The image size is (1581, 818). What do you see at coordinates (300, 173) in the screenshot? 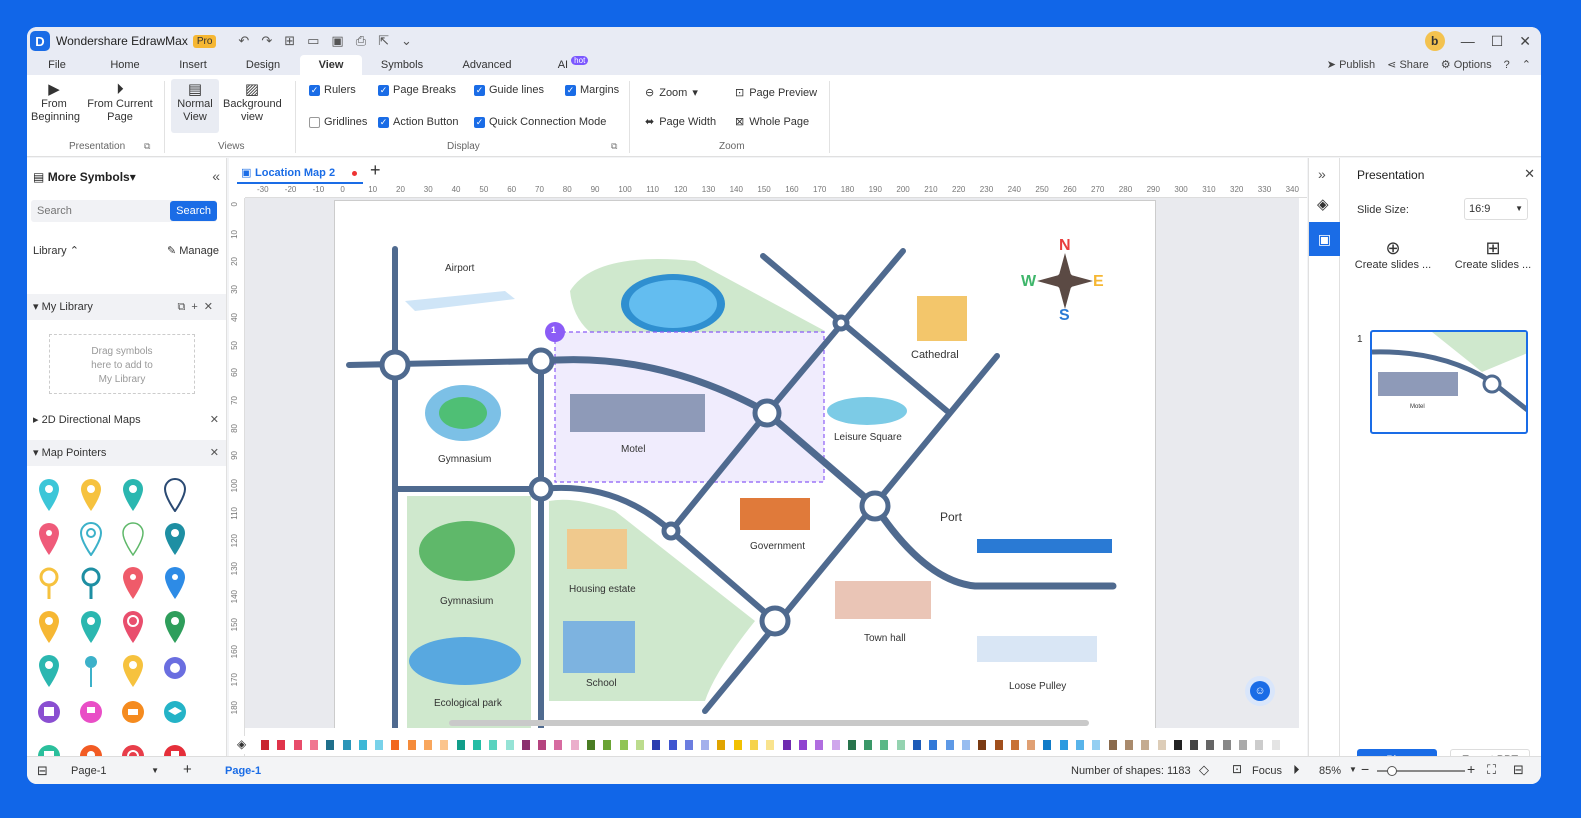
I see `document-tab: ▣ Location Map 2` at bounding box center [300, 173].